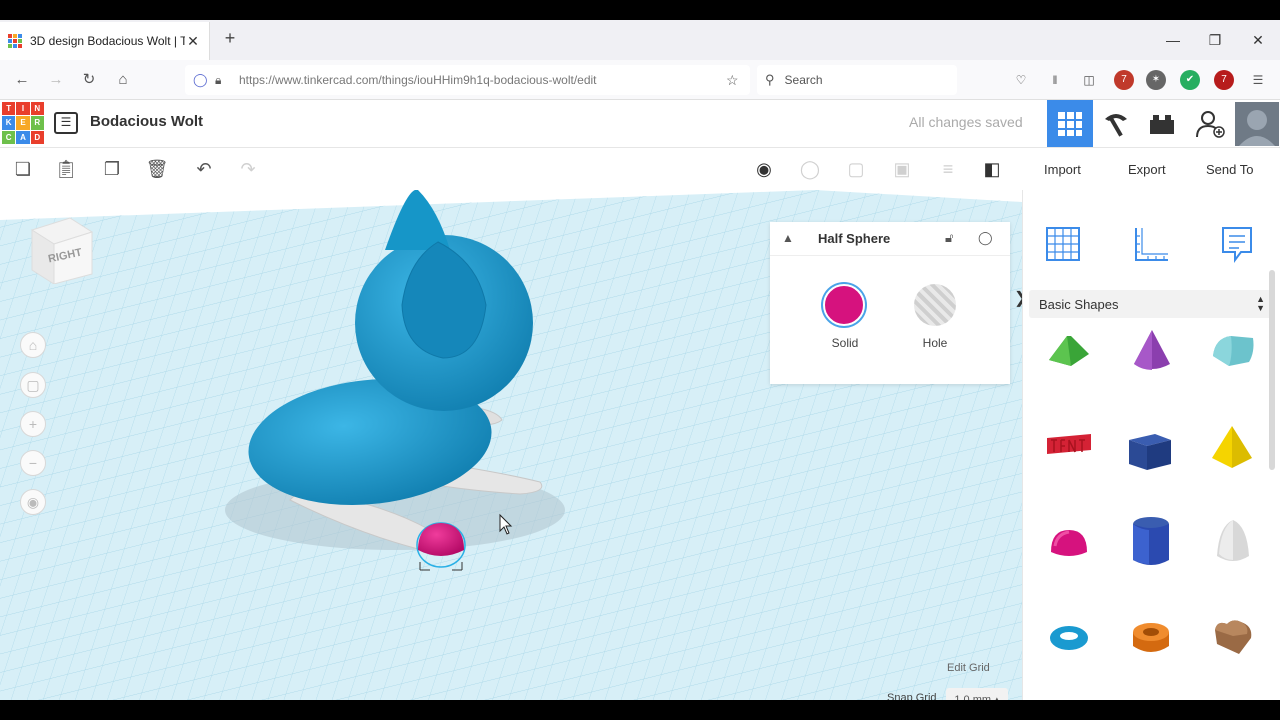  Describe the element at coordinates (193, 41) in the screenshot. I see `tab-close-icon: ✕` at that location.